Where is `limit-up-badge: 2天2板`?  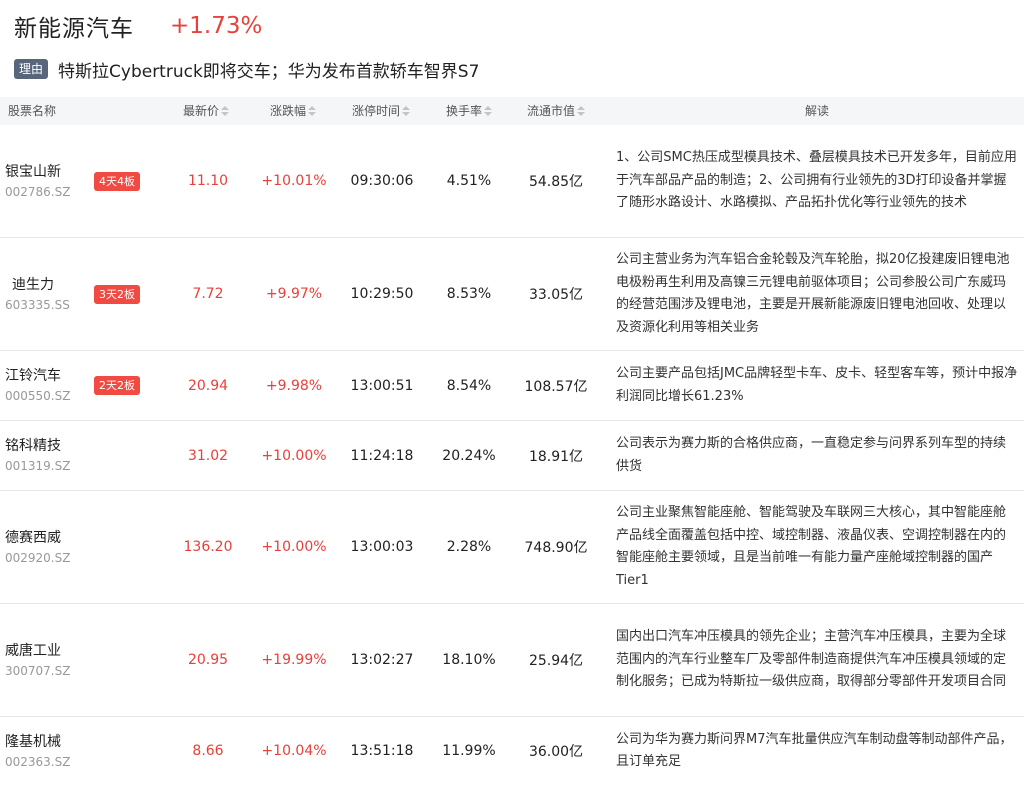
limit-up-badge: 2天2板 is located at coordinates (117, 385).